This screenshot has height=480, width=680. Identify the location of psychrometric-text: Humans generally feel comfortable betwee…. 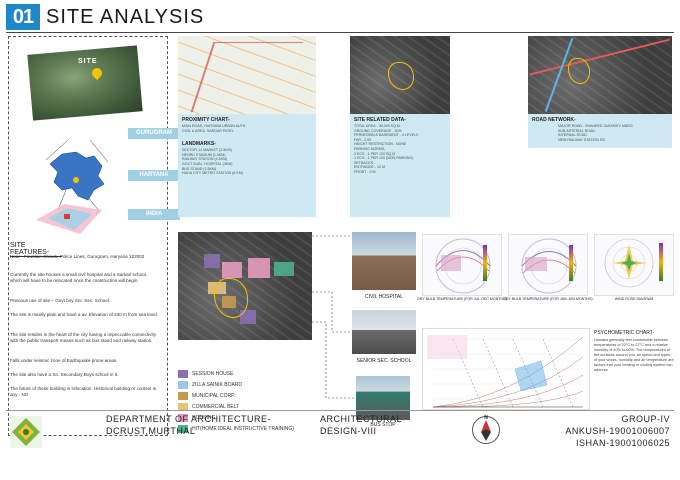
(634, 355).